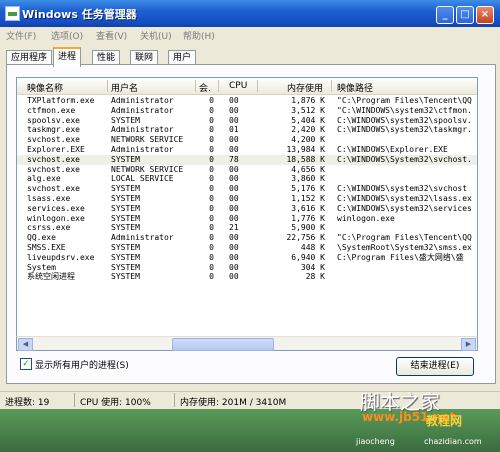 This screenshot has width=500, height=452. What do you see at coordinates (238, 86) in the screenshot?
I see `col-cpu: CPU` at bounding box center [238, 86].